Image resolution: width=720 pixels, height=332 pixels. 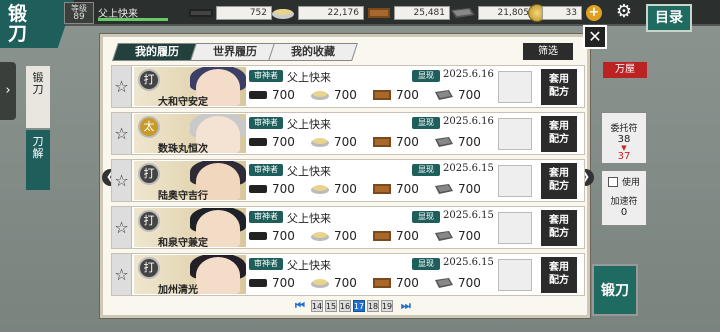 I want to click on page-button: 15, so click(x=330, y=306).